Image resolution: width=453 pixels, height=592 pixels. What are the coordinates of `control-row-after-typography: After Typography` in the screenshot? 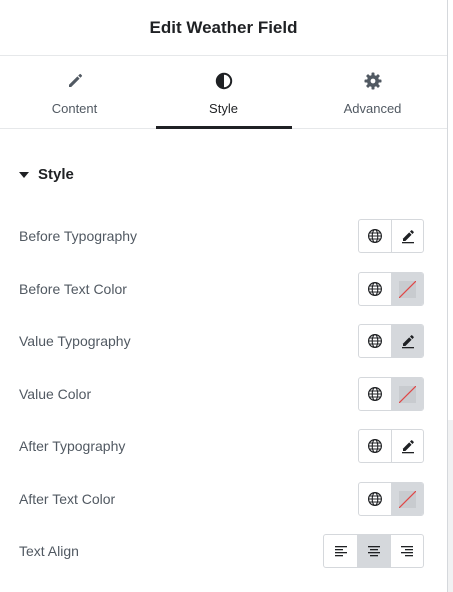 It's located at (221, 446).